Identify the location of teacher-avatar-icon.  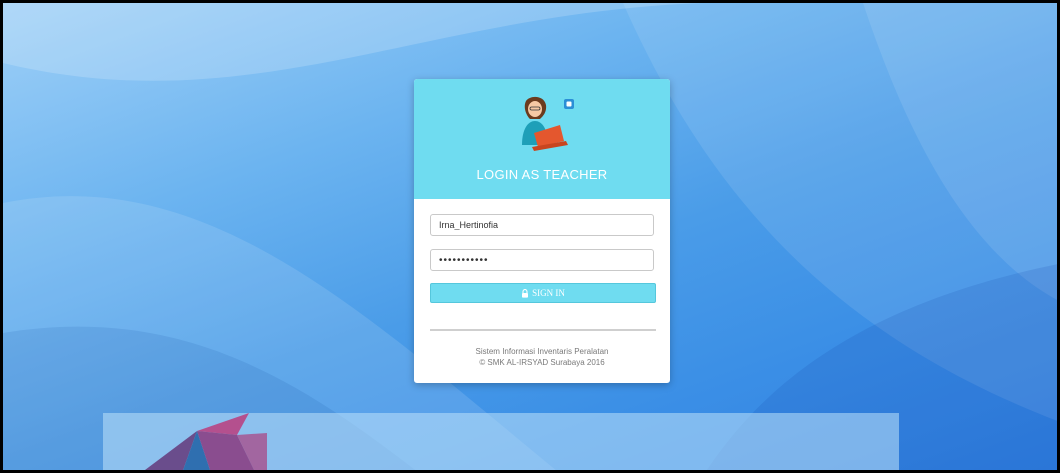
(548, 123).